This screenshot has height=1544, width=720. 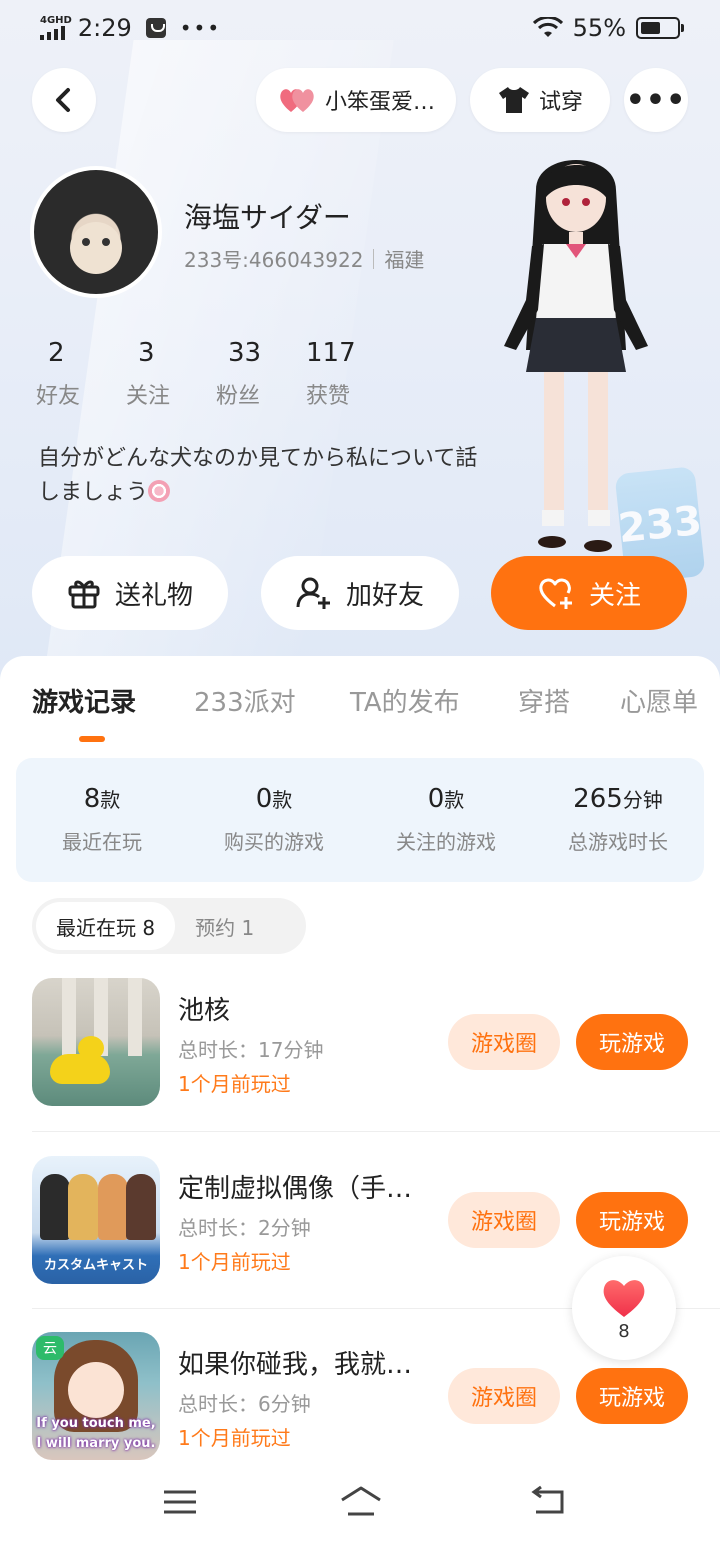 I want to click on add-user-icon, so click(x=313, y=593).